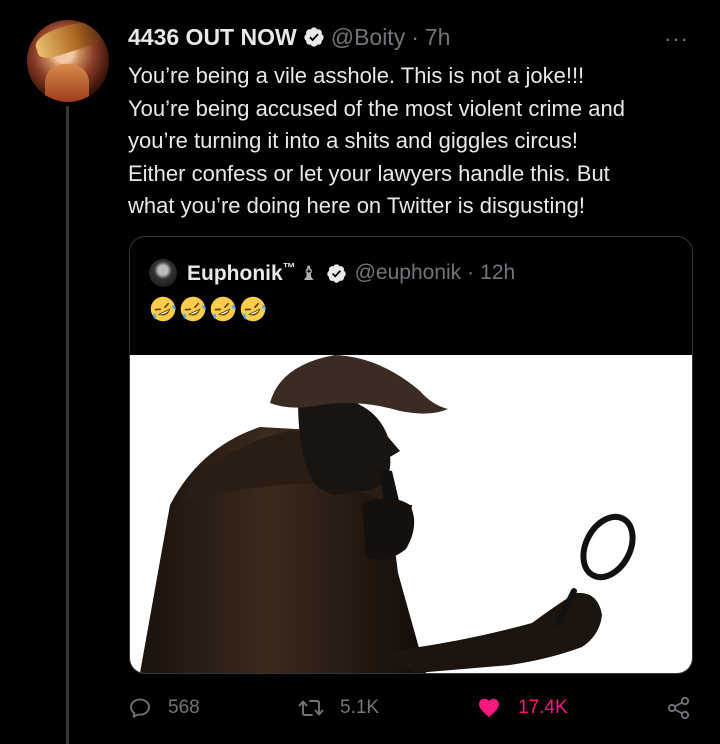  Describe the element at coordinates (543, 707) in the screenshot. I see `like-count: 17.4K` at that location.